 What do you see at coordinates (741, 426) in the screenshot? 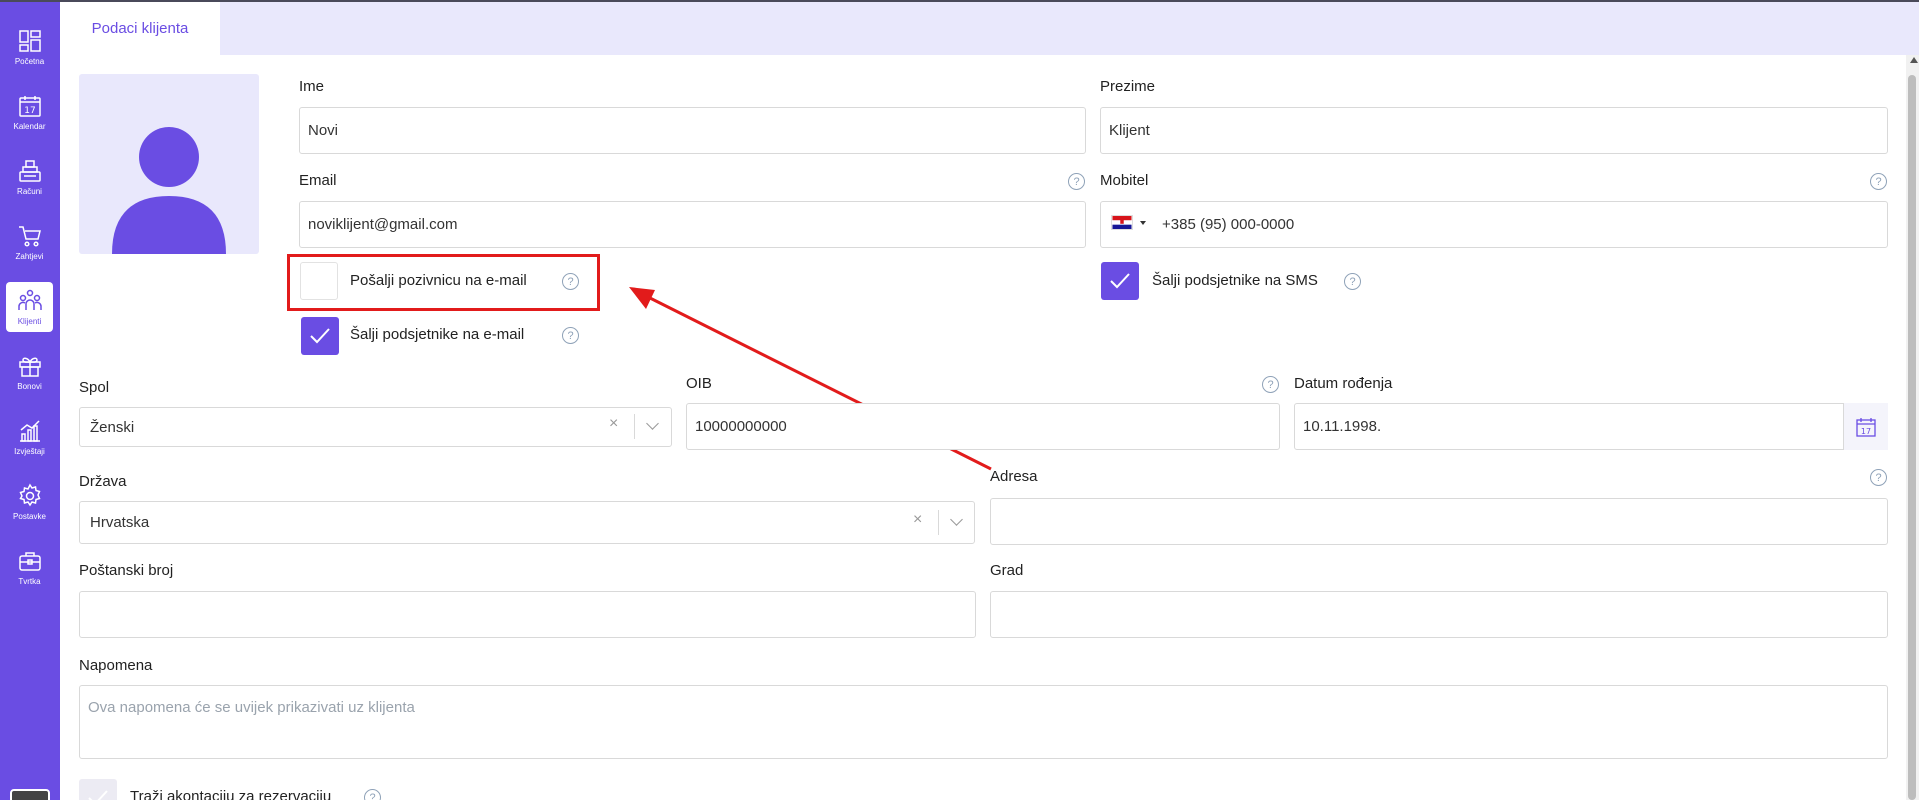
I see `oib-value: 10000000000` at bounding box center [741, 426].